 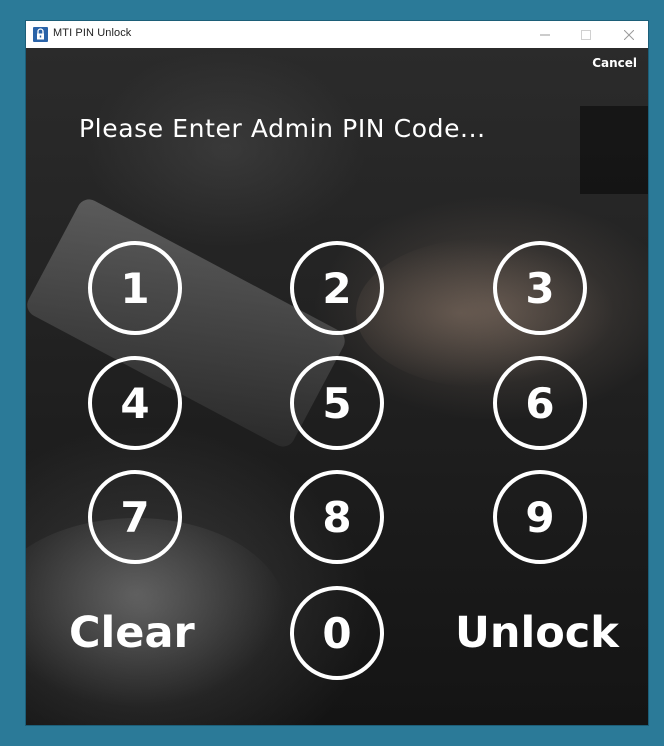 What do you see at coordinates (92, 33) in the screenshot?
I see `window-title: MTI PIN Unlock` at bounding box center [92, 33].